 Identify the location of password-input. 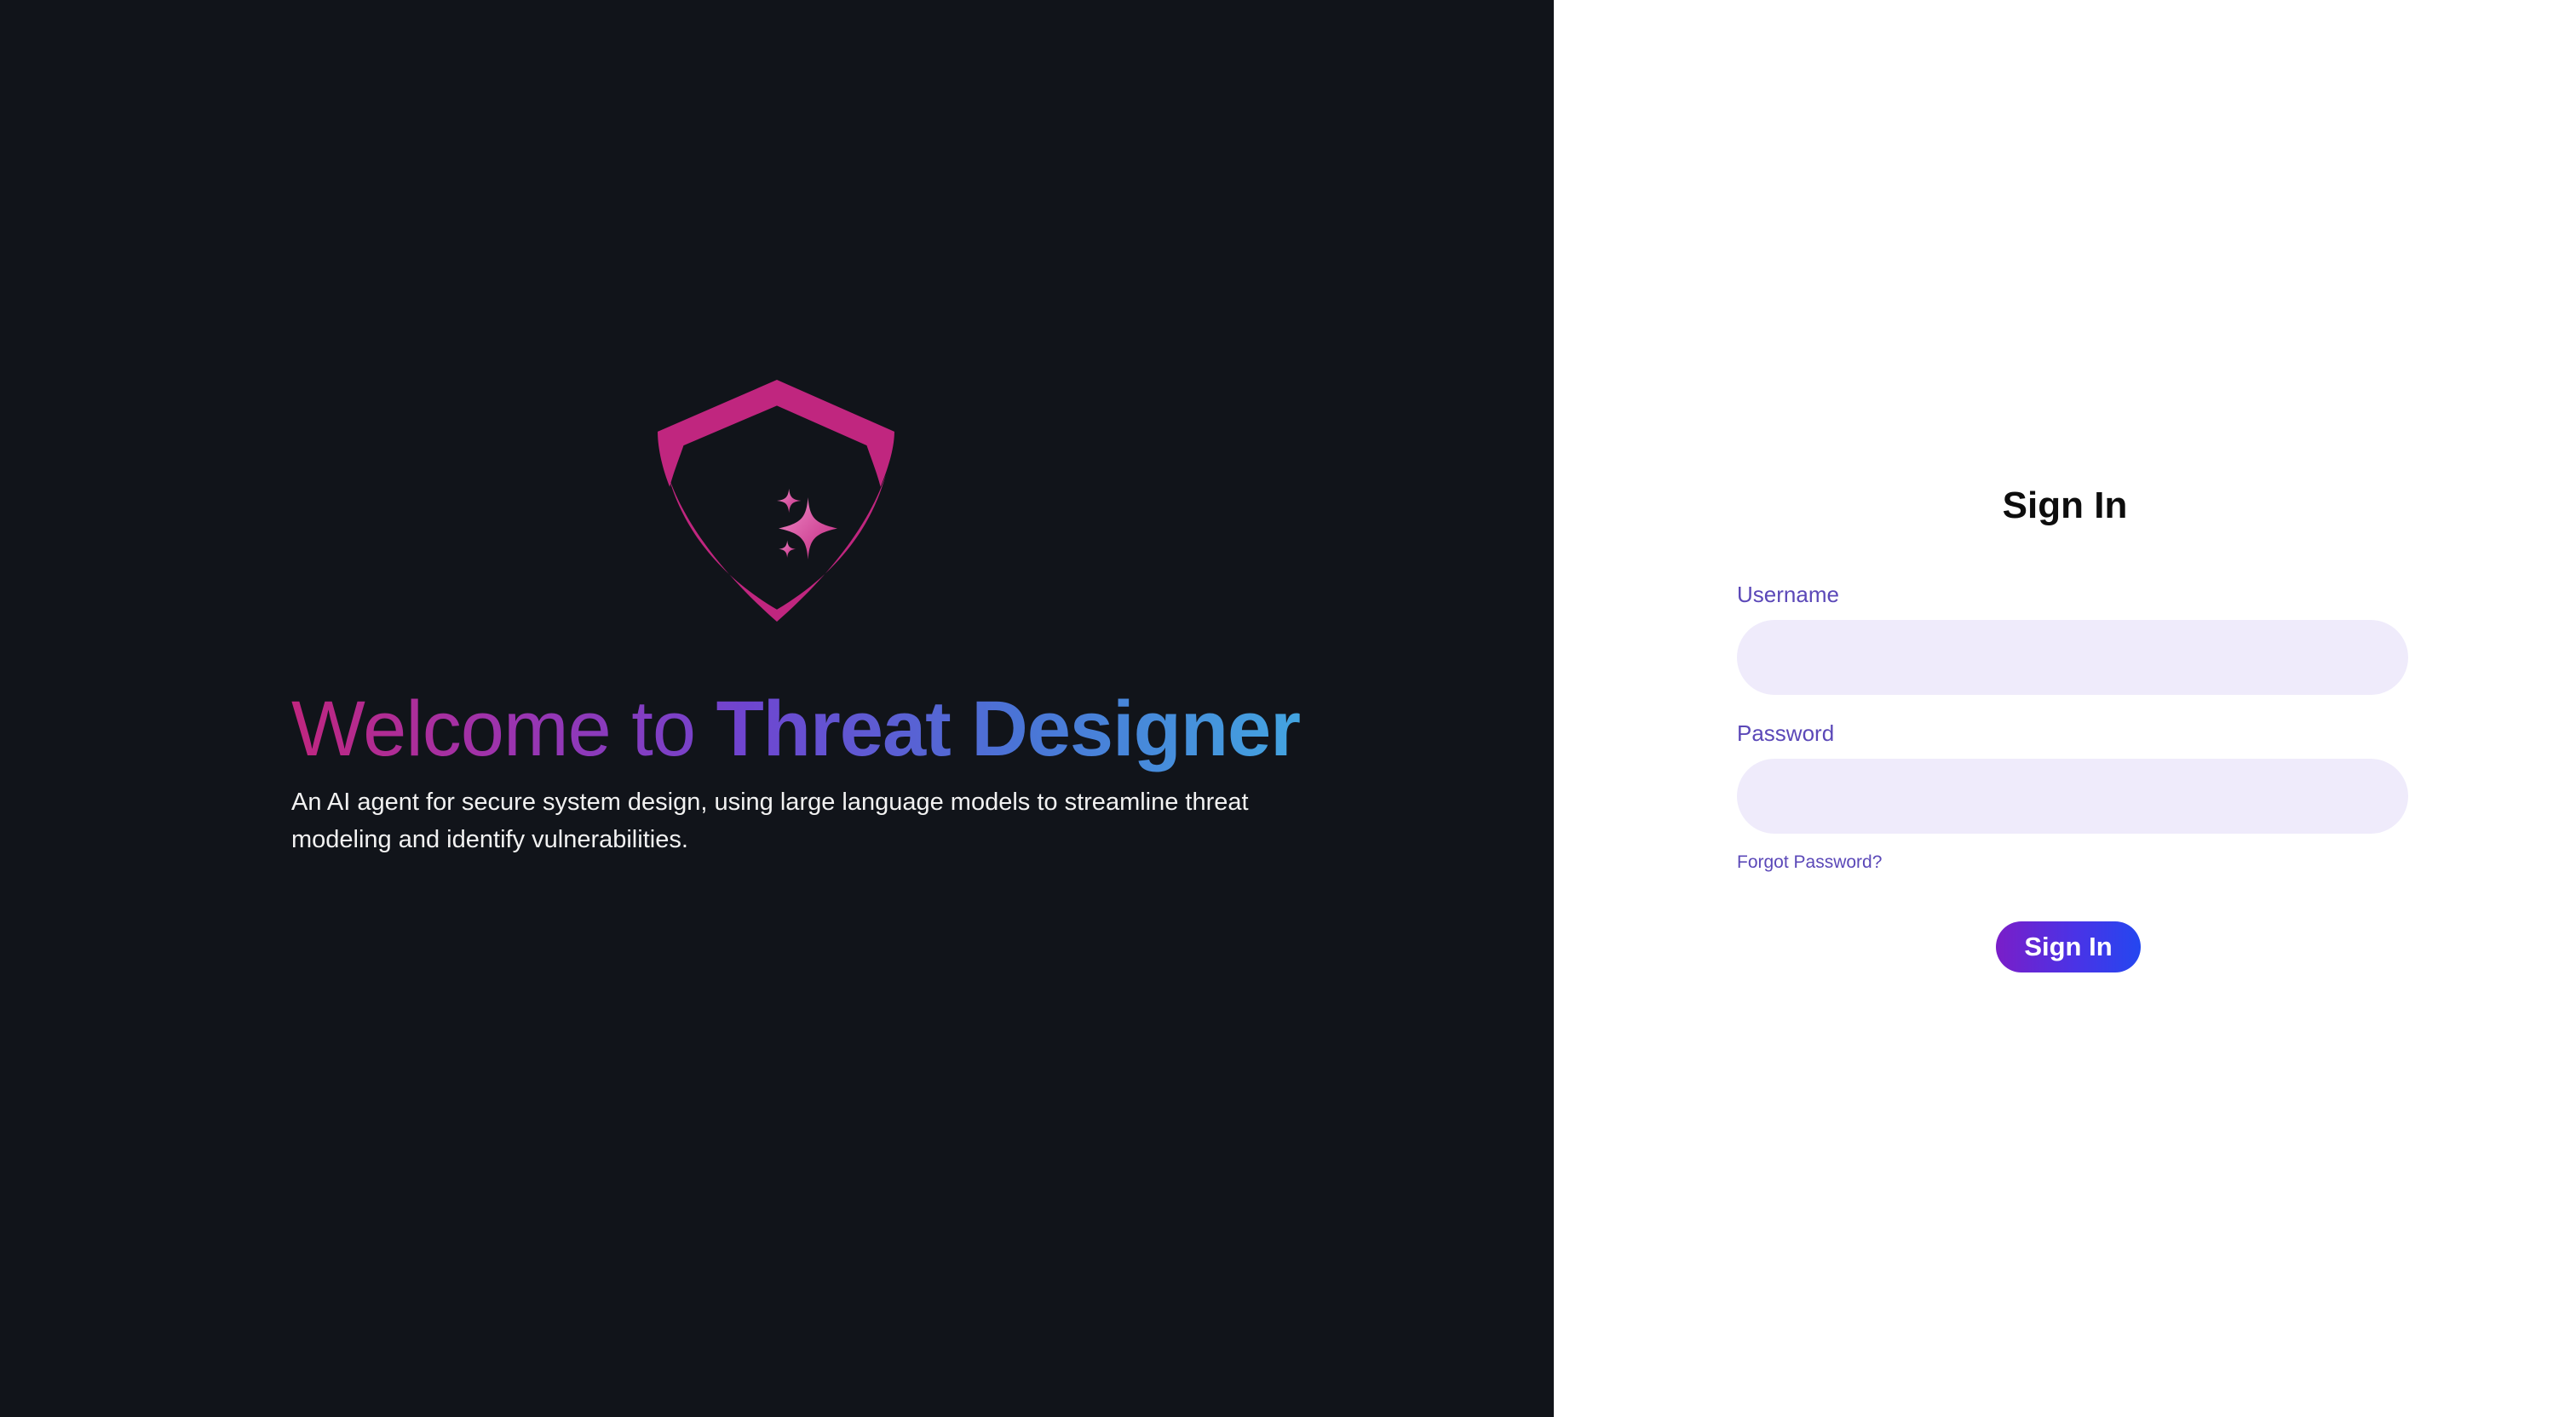
(2073, 796).